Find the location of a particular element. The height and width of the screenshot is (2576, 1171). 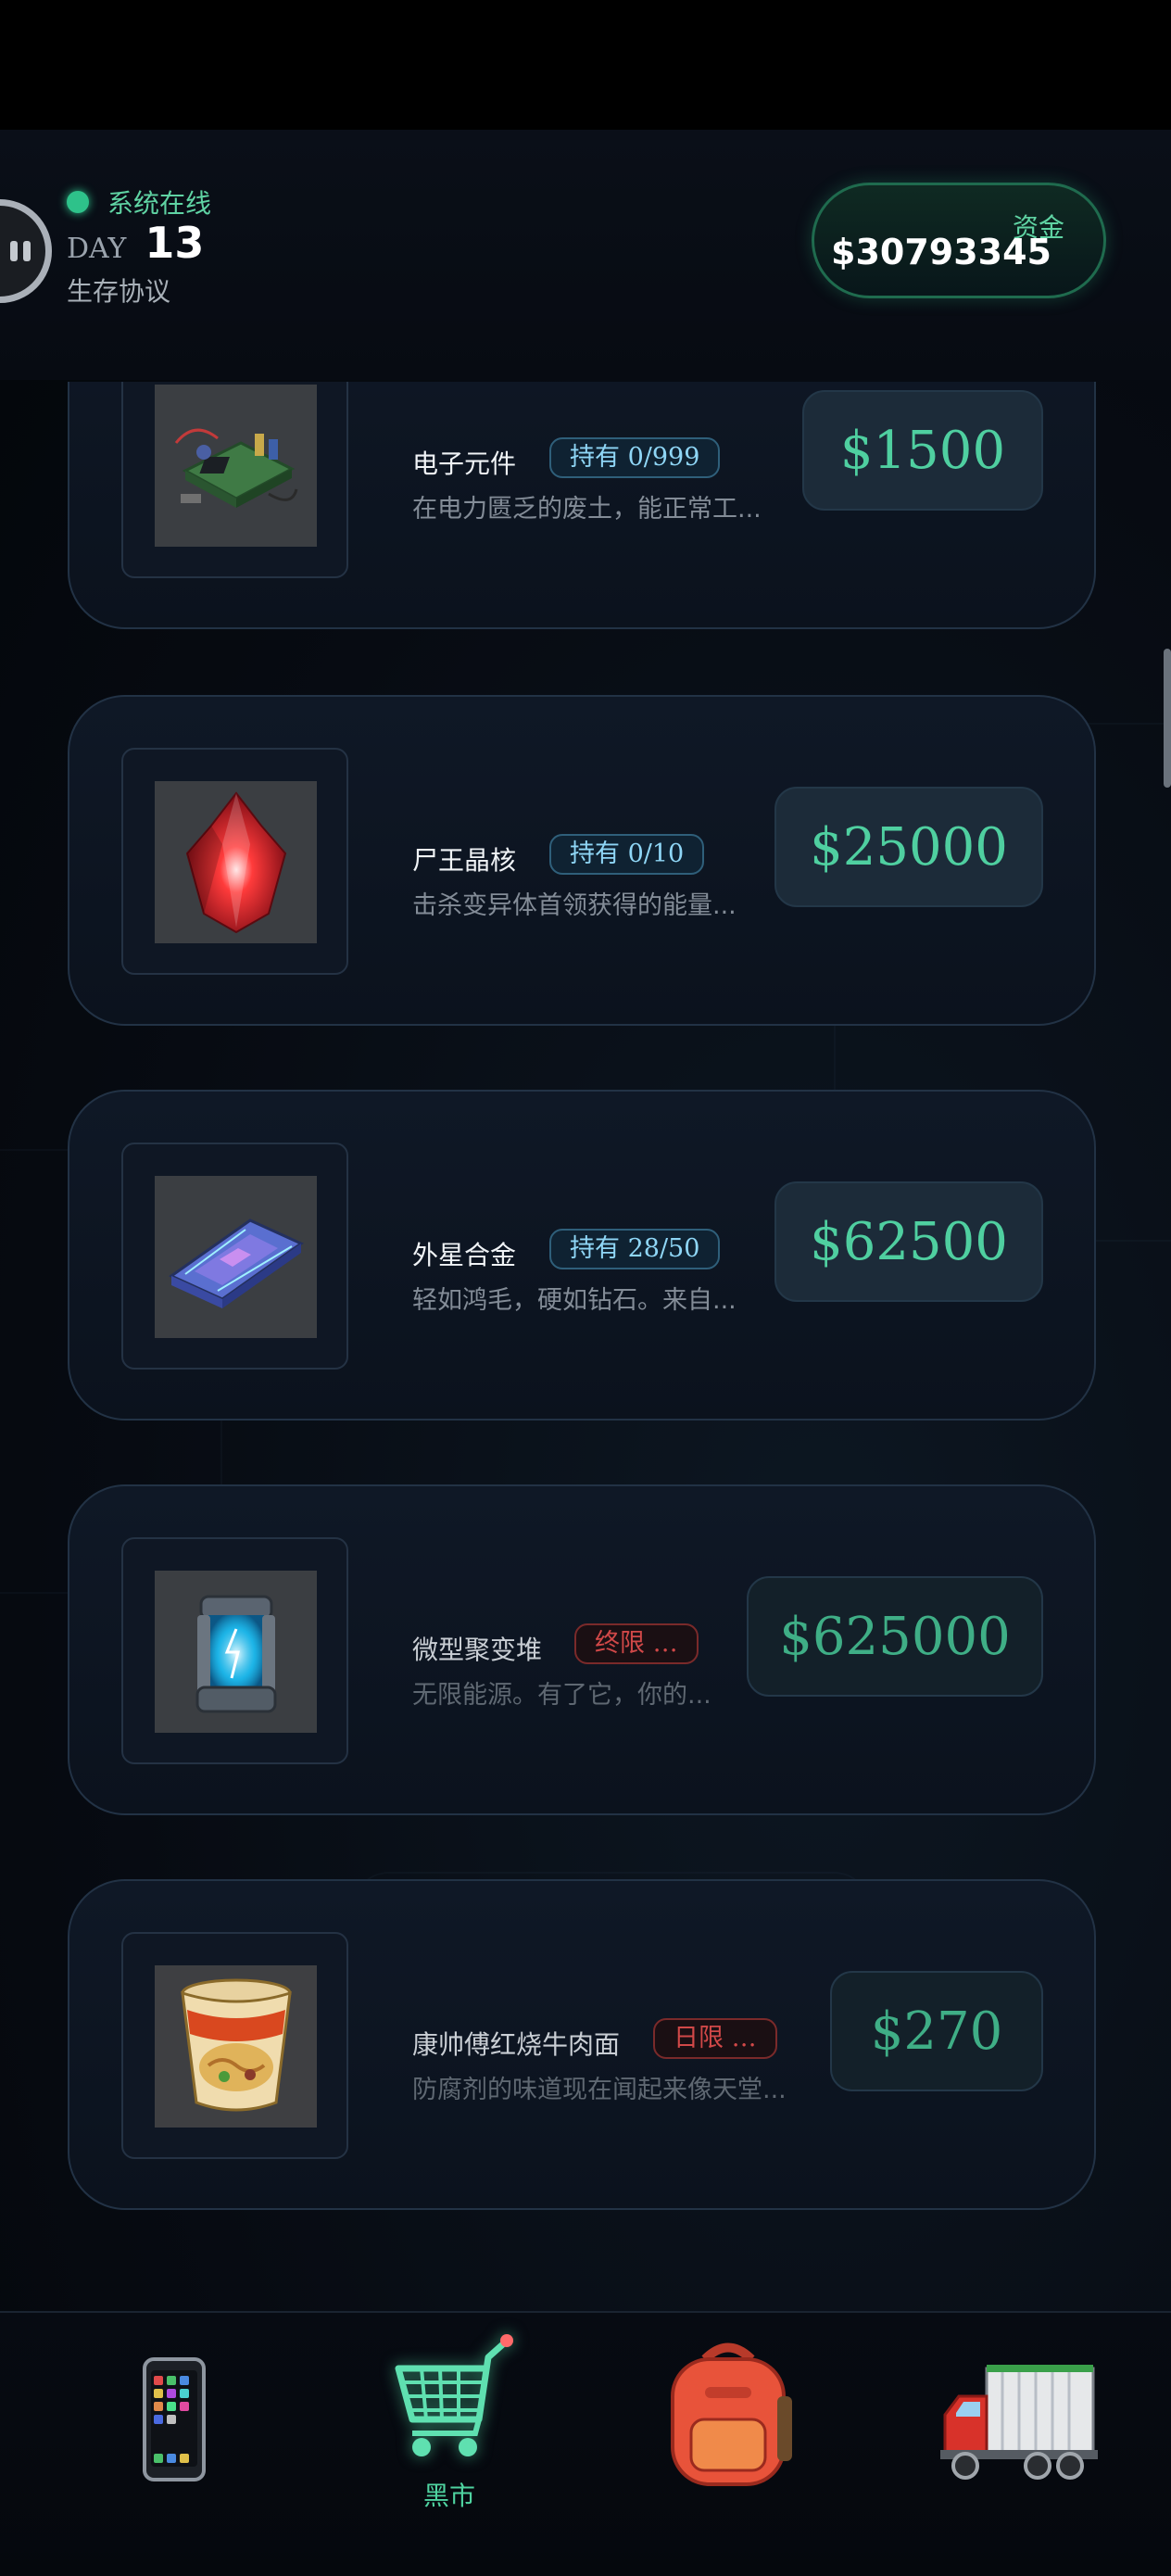

shopping-cart-icon is located at coordinates (454, 2395).